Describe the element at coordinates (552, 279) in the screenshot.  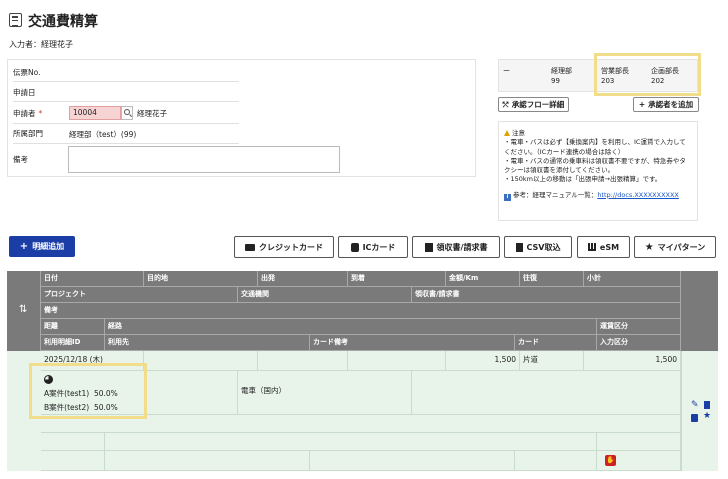
I see `header-roundtrip: 往復` at that location.